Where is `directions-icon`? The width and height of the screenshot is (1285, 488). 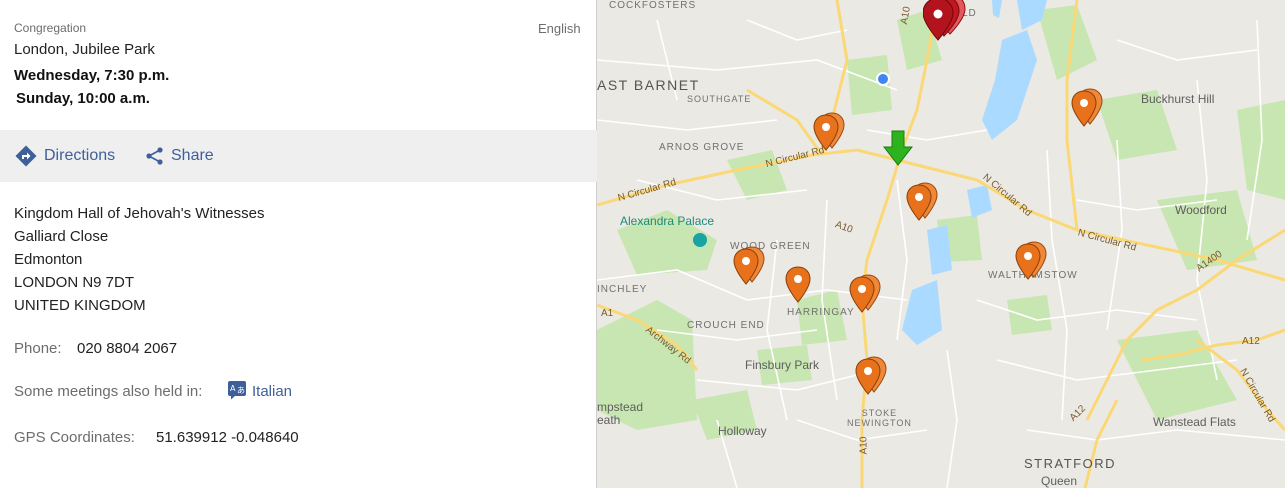 directions-icon is located at coordinates (26, 156).